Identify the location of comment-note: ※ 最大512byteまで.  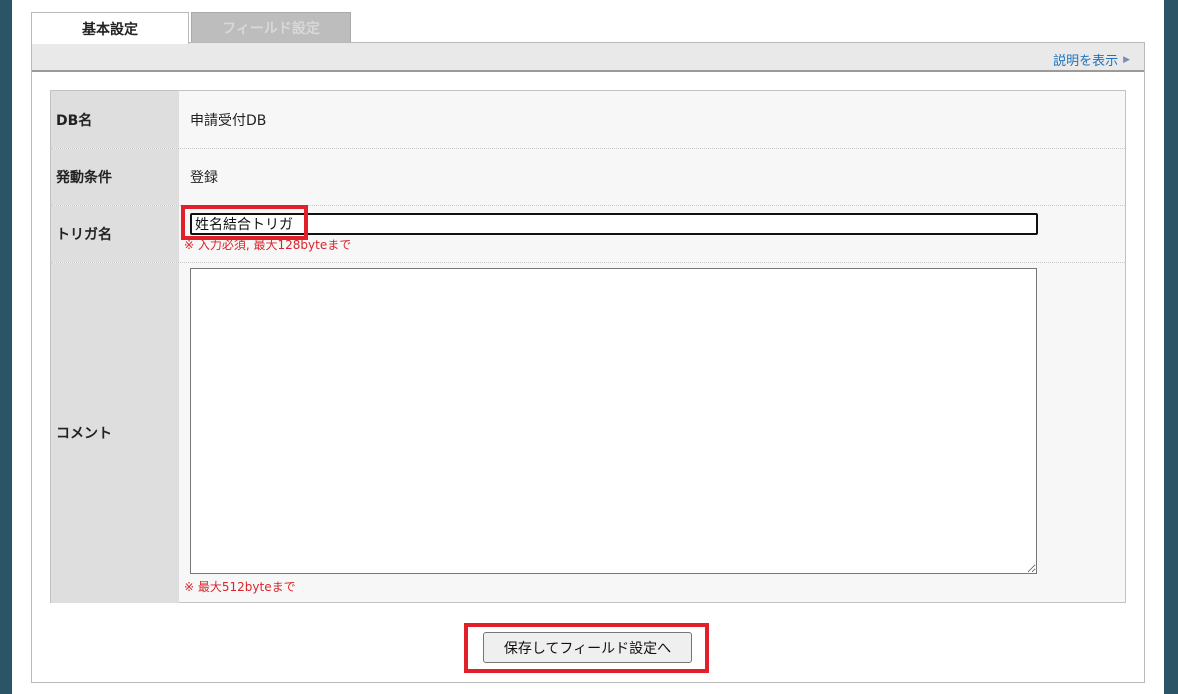
(240, 587).